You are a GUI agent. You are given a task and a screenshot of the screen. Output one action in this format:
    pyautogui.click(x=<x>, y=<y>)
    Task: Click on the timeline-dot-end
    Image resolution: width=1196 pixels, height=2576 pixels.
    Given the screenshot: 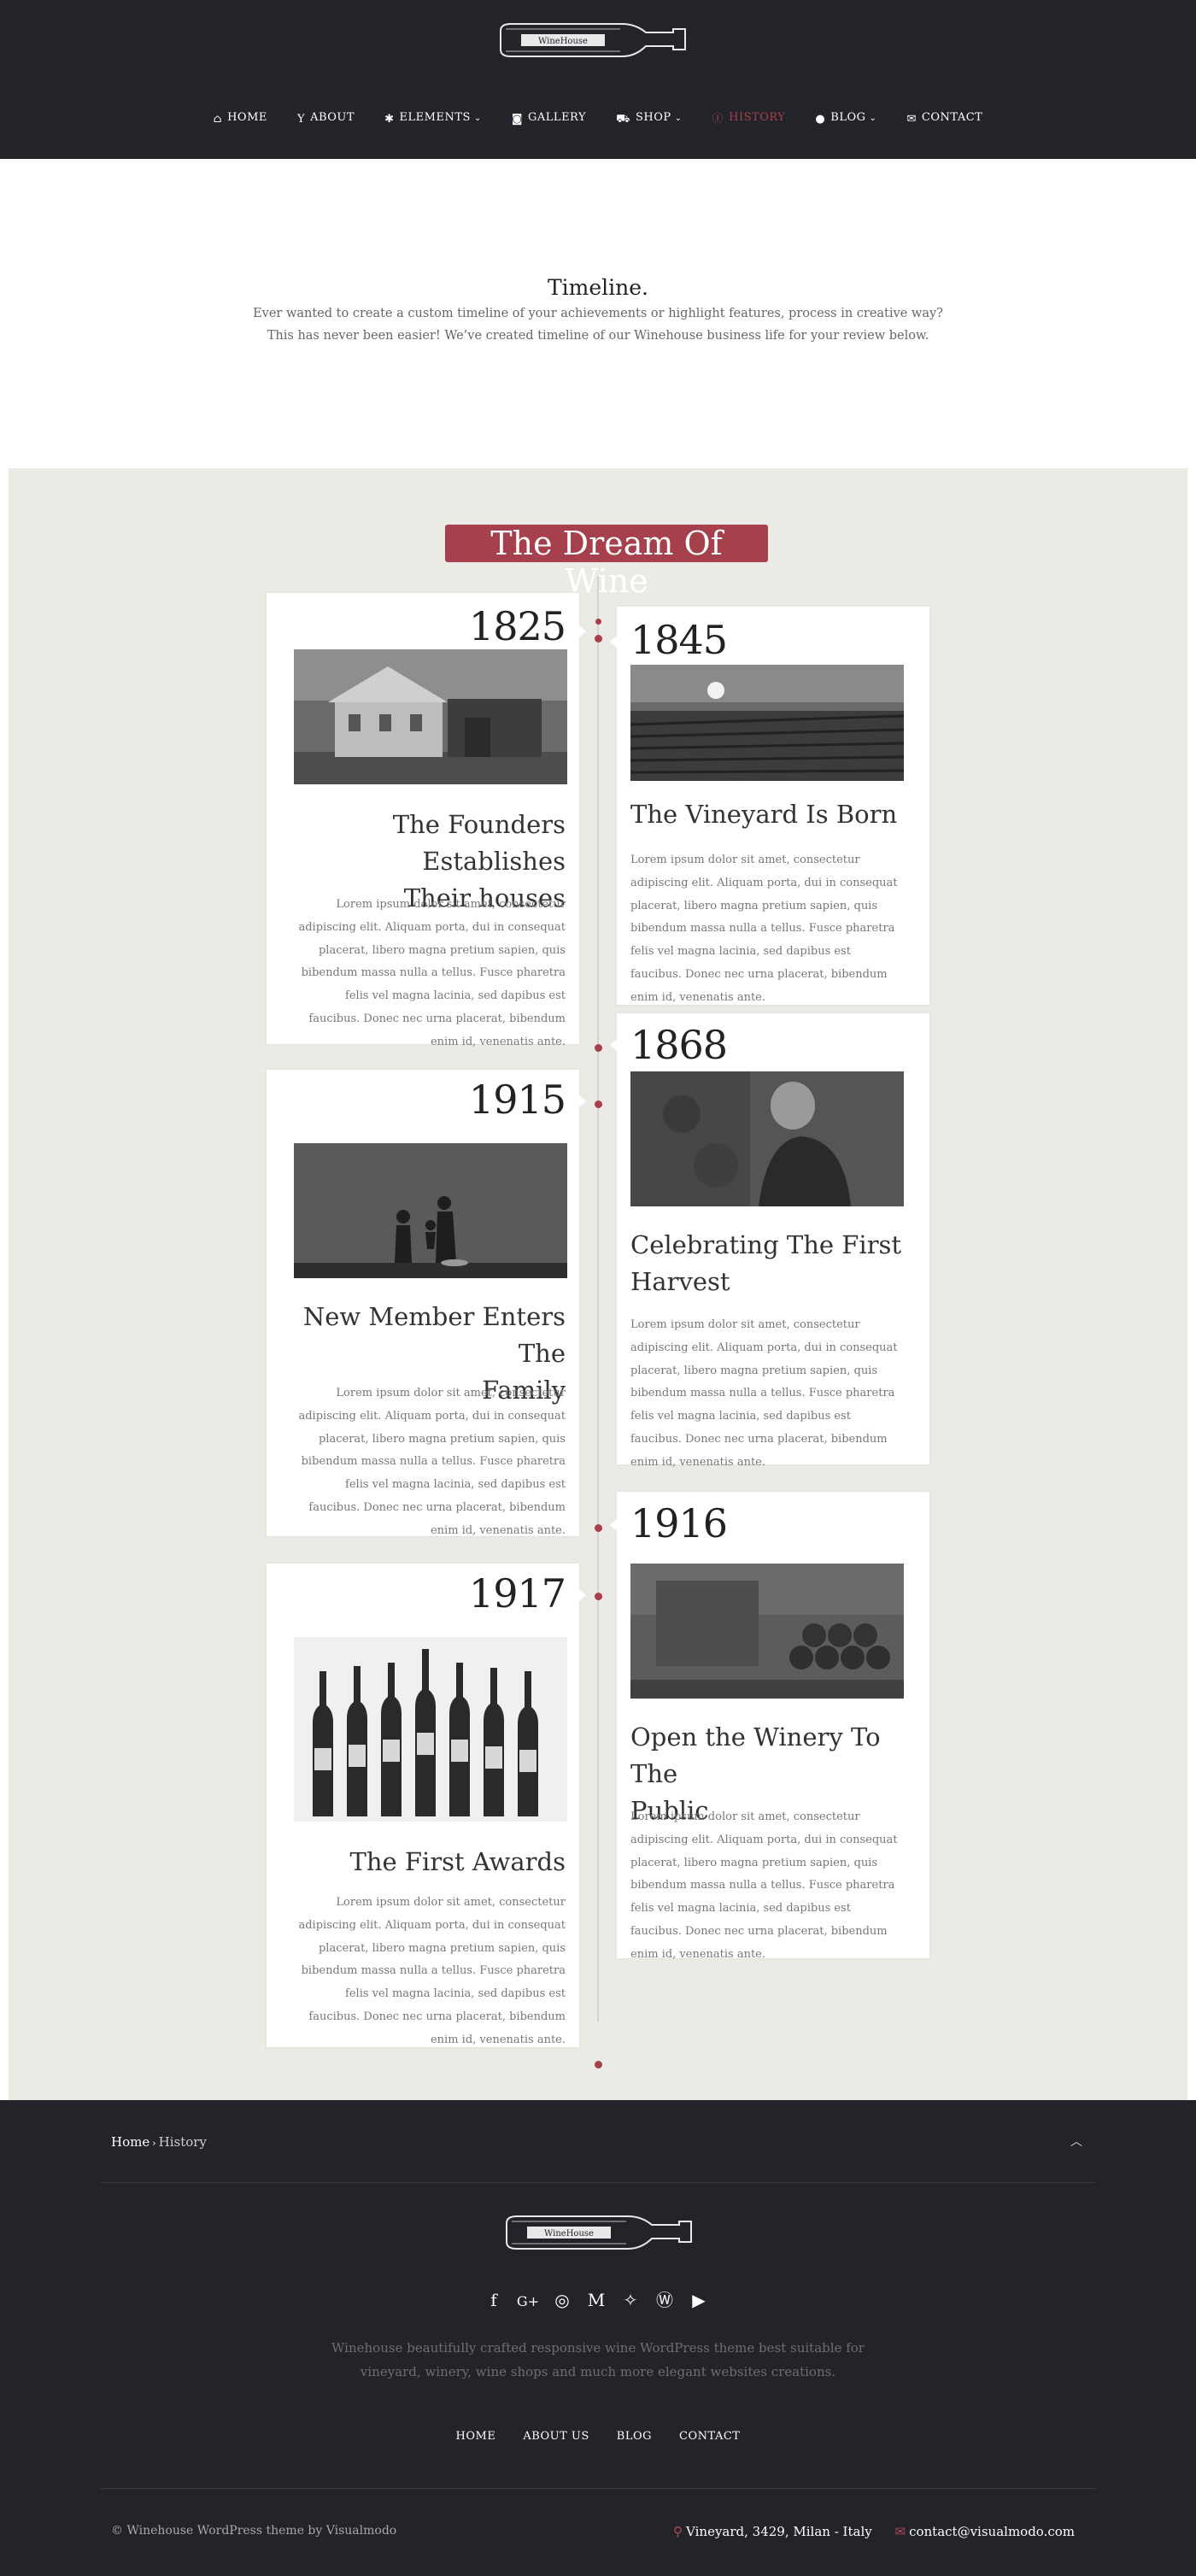 What is the action you would take?
    pyautogui.click(x=599, y=2064)
    